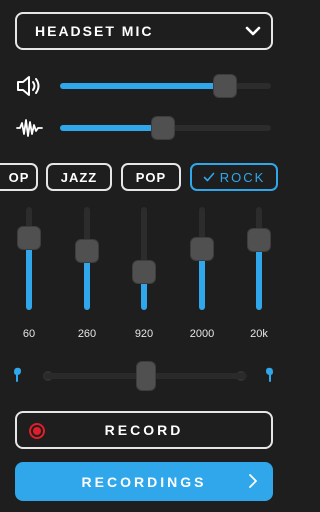 The image size is (320, 512). Describe the element at coordinates (253, 31) in the screenshot. I see `chevron-down-icon` at that location.